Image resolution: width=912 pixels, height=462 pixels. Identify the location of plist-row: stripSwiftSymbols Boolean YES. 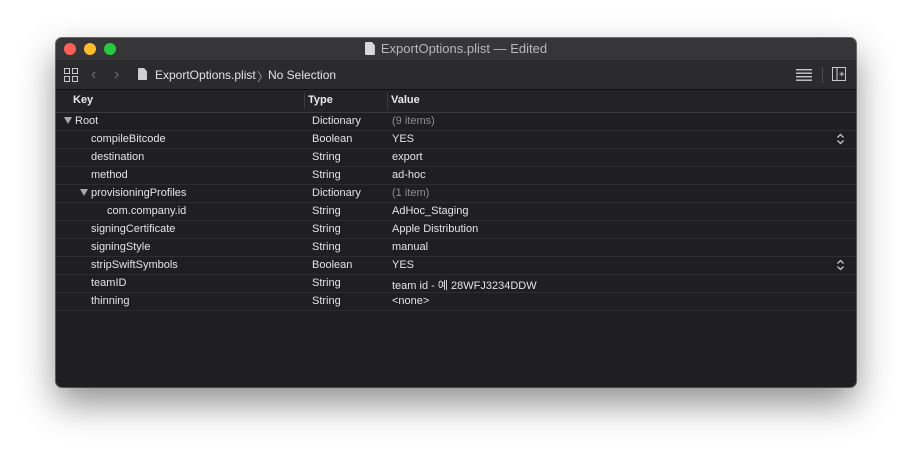
(456, 266).